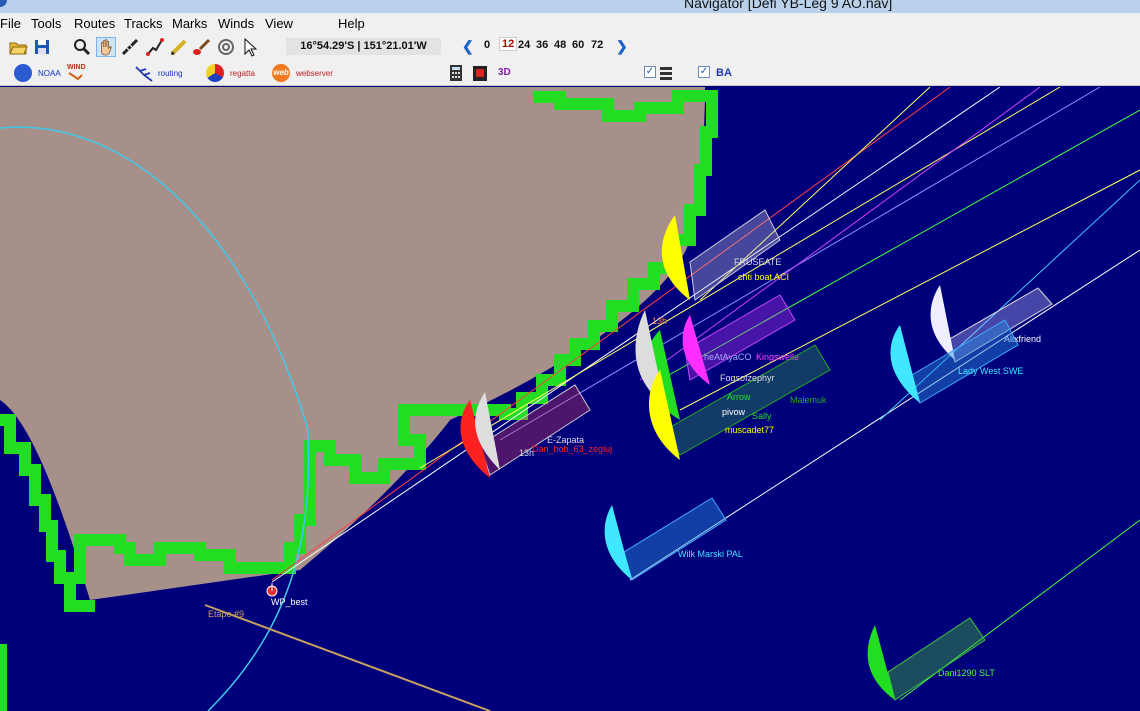 This screenshot has height=711, width=1140. What do you see at coordinates (763, 277) in the screenshot?
I see `boat-label-chti-boat: chti boat ACI` at bounding box center [763, 277].